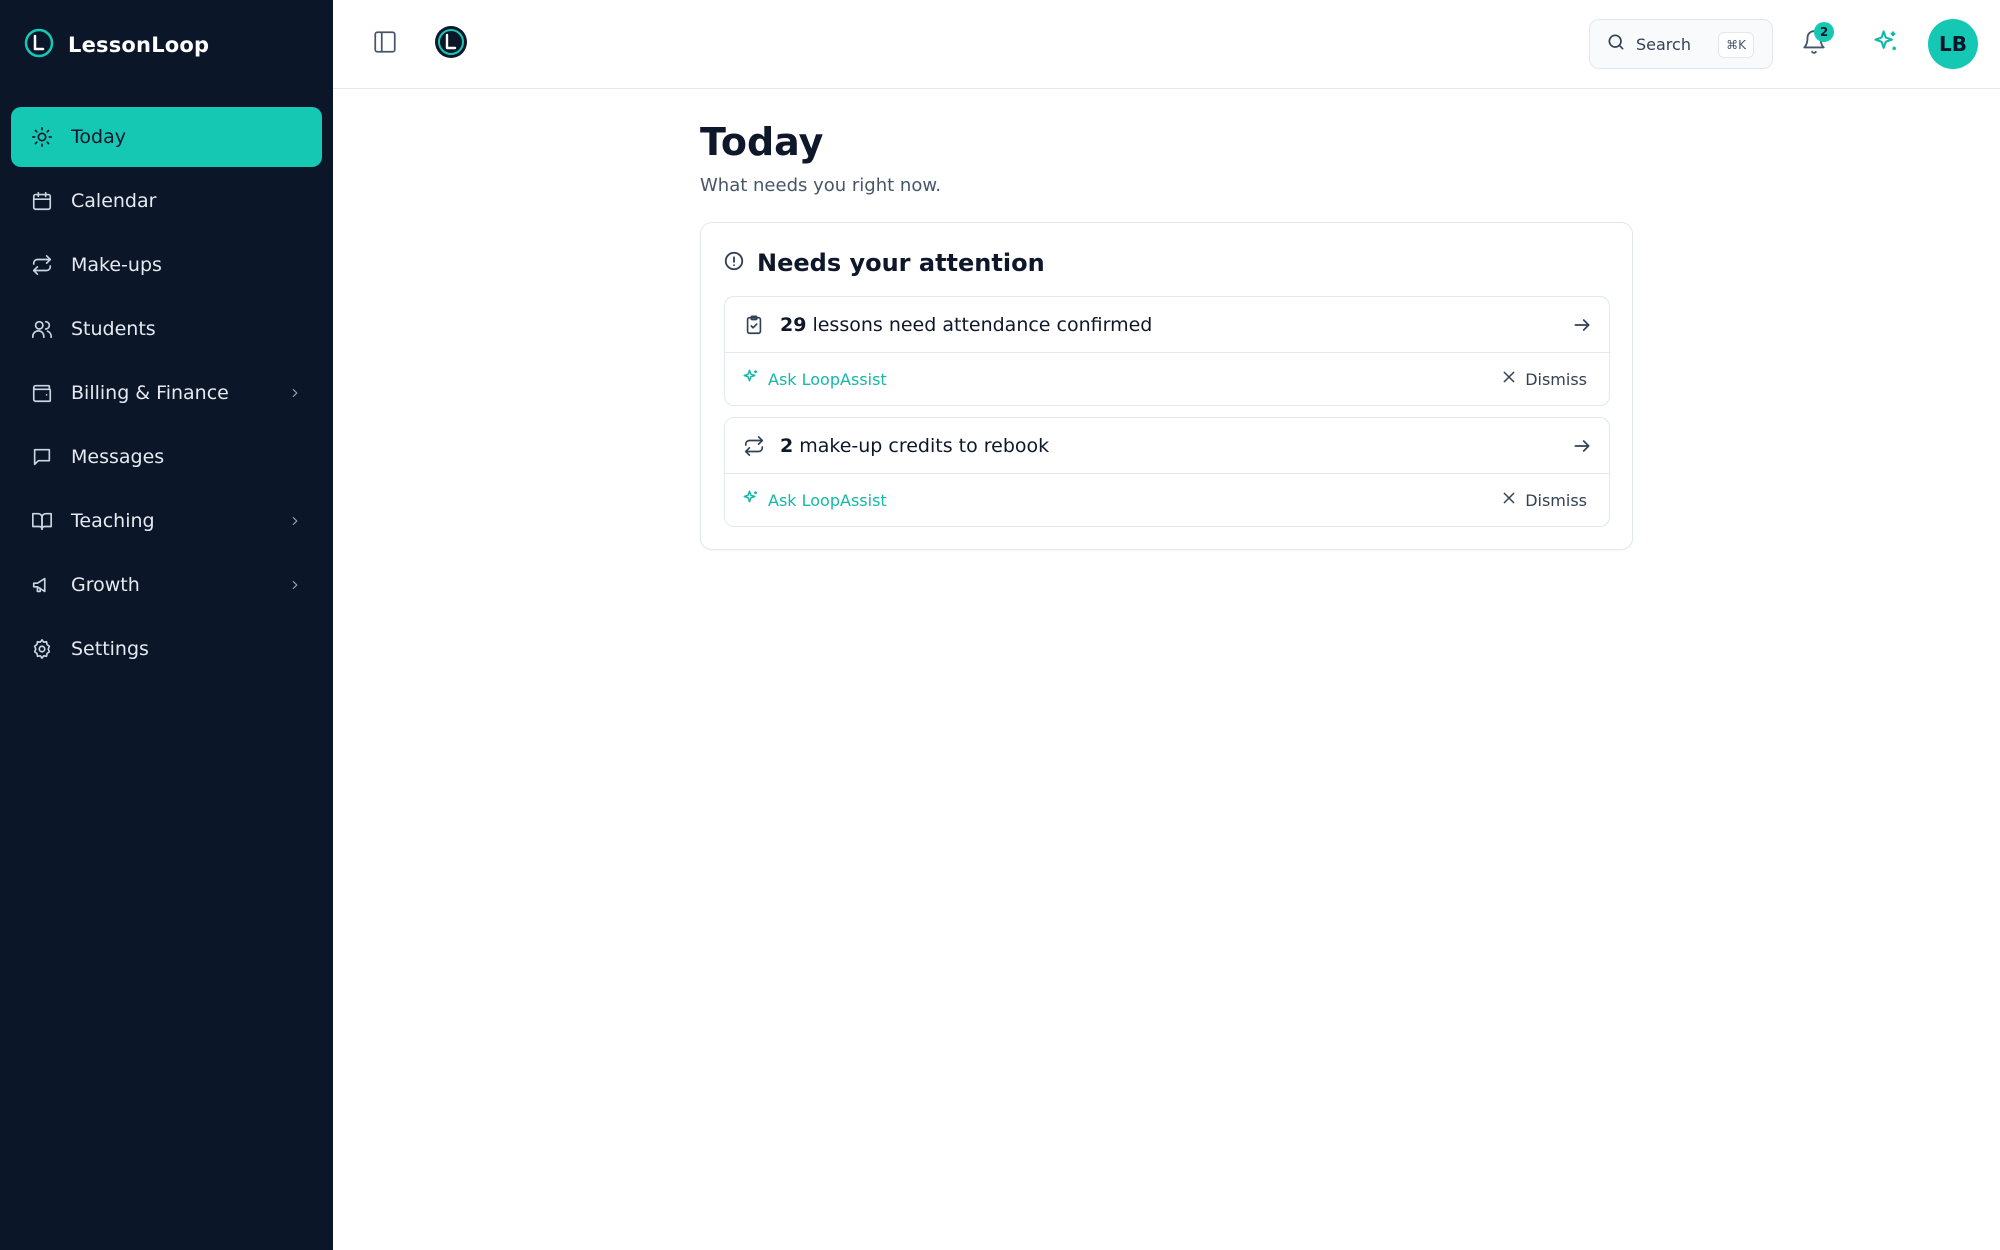 This screenshot has width=2000, height=1250. What do you see at coordinates (150, 393) in the screenshot?
I see `sidebar-item-label: Billing & Finance` at bounding box center [150, 393].